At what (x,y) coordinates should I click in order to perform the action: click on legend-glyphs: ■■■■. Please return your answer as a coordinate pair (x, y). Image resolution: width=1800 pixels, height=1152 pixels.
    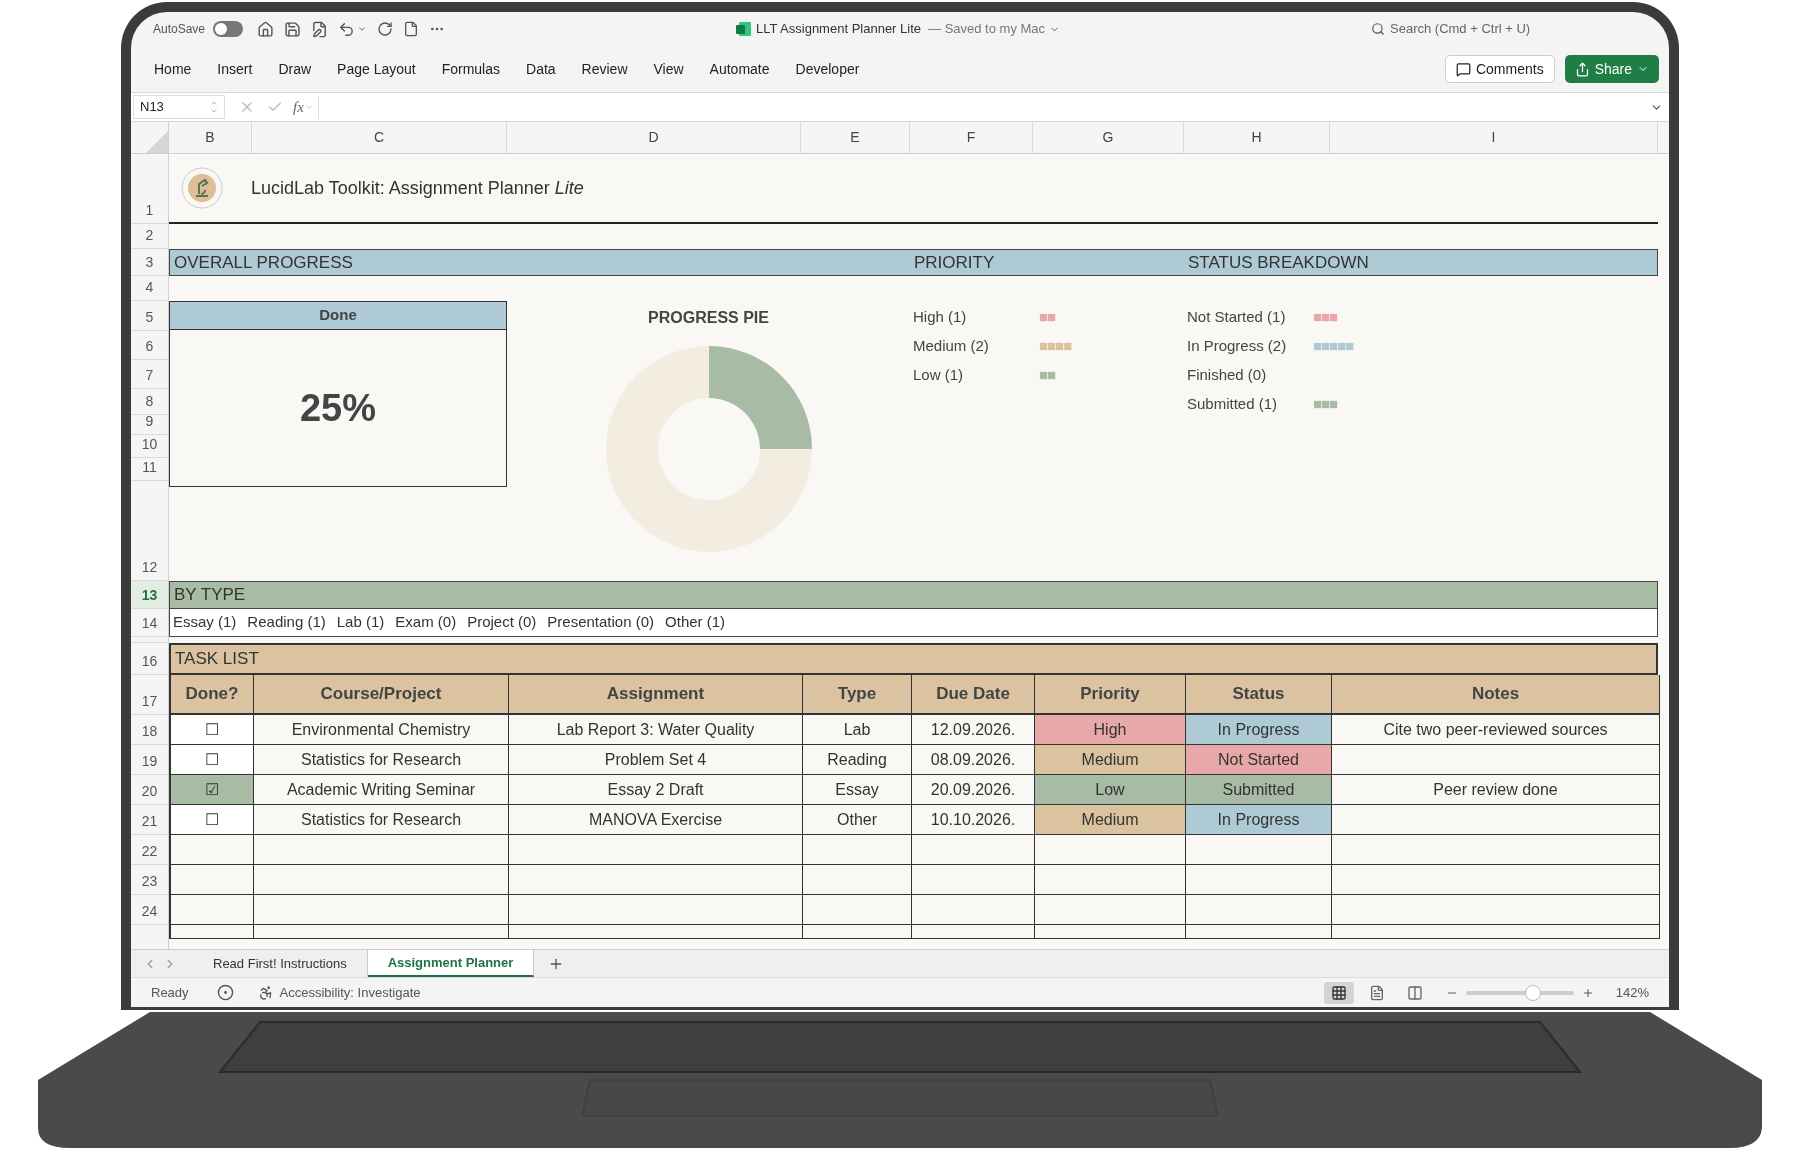
    Looking at the image, I should click on (1055, 346).